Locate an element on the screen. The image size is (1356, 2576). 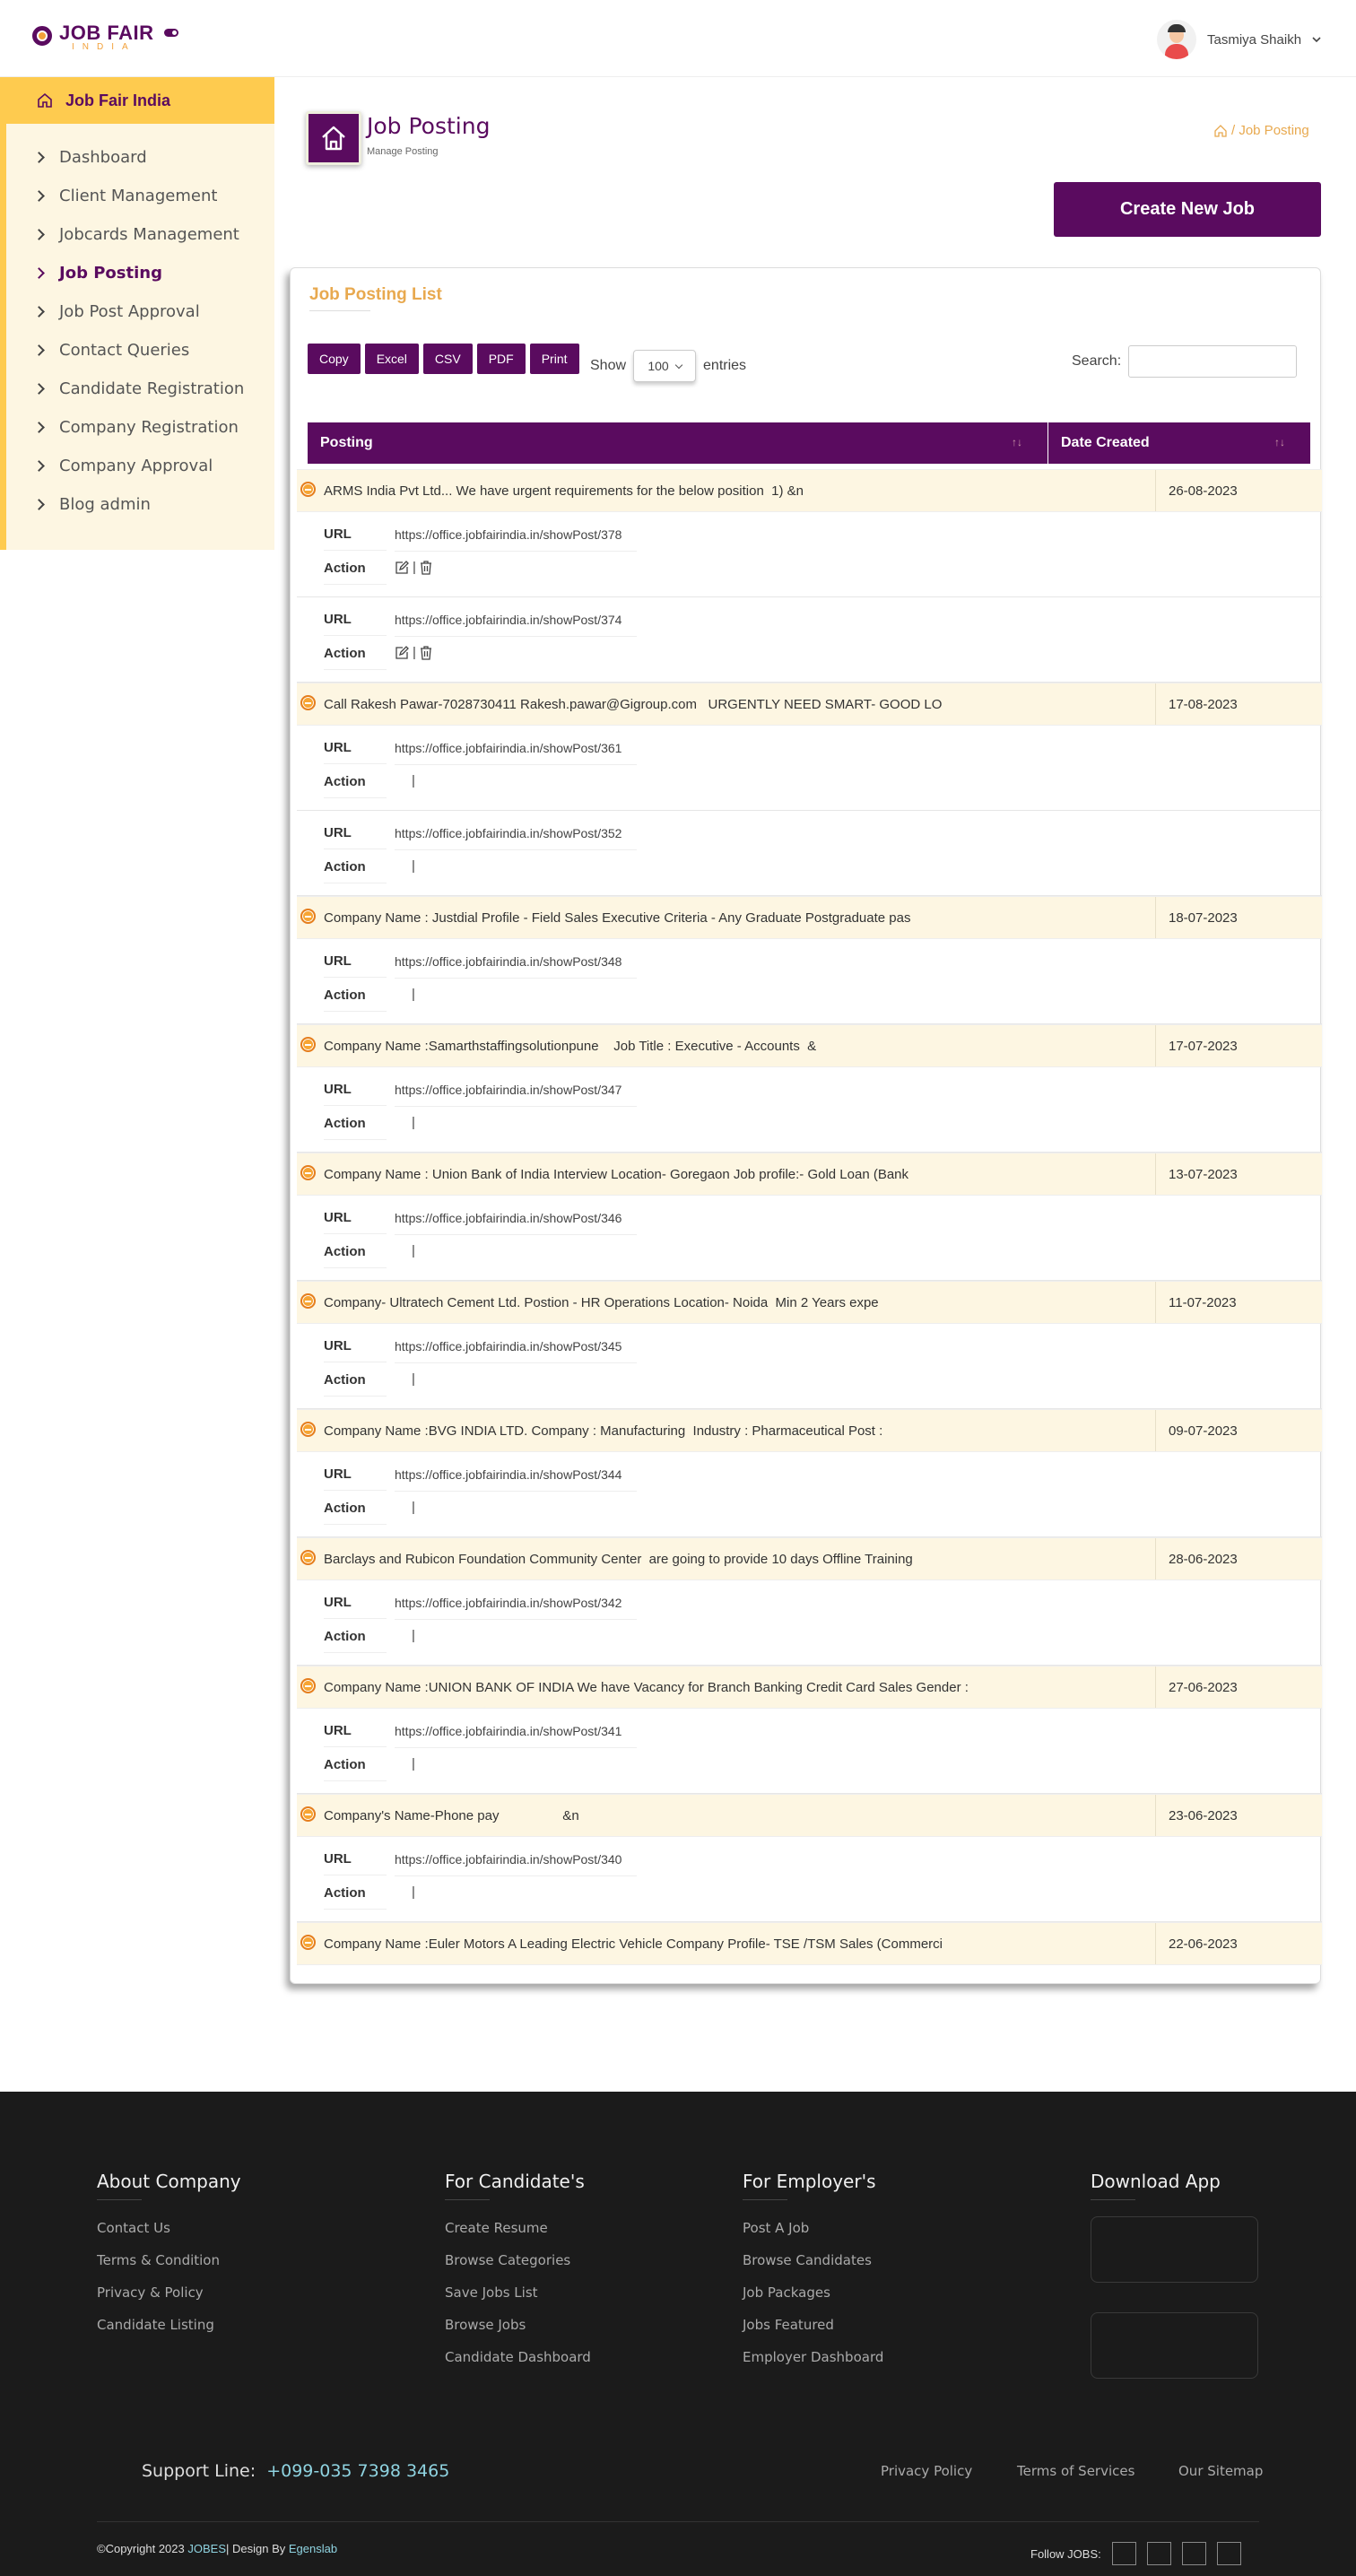
chevron-down-icon is located at coordinates (1316, 40).